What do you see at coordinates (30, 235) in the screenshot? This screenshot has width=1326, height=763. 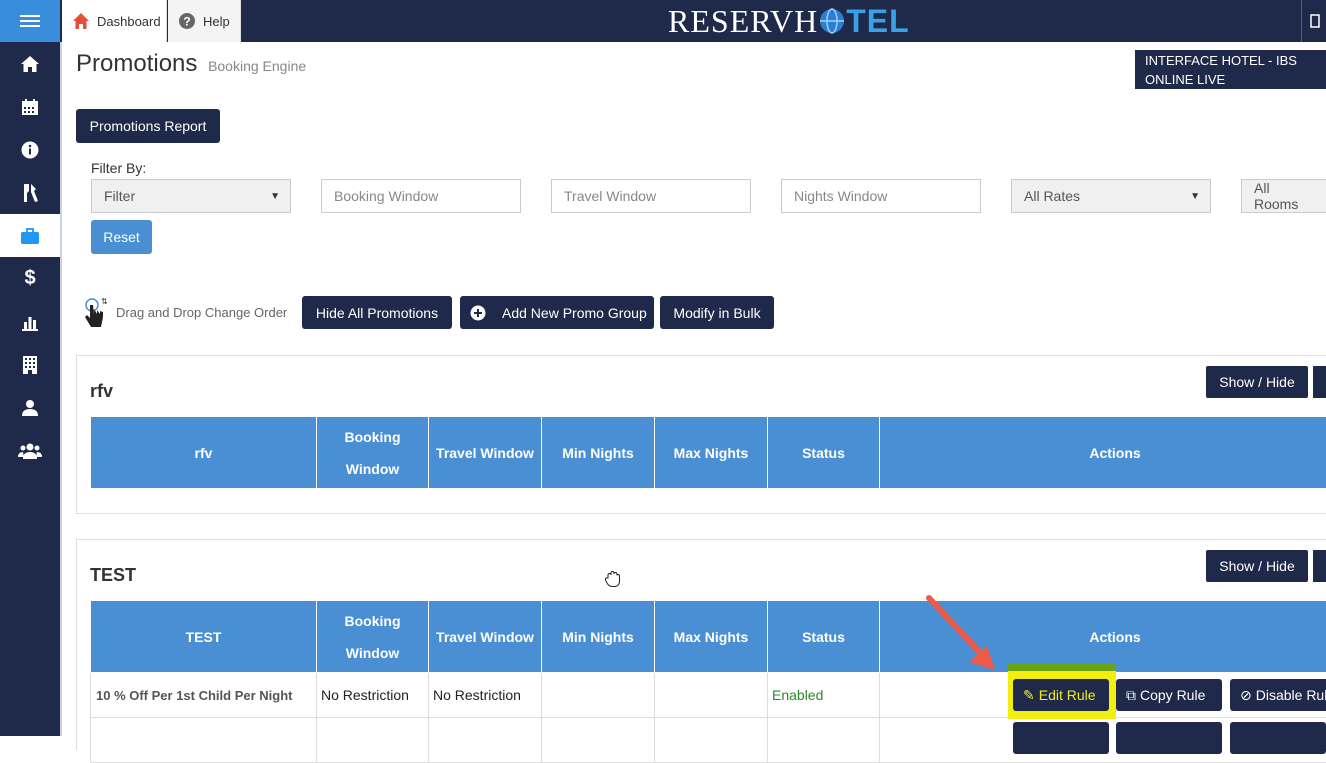 I see `sidebar-item-promotions` at bounding box center [30, 235].